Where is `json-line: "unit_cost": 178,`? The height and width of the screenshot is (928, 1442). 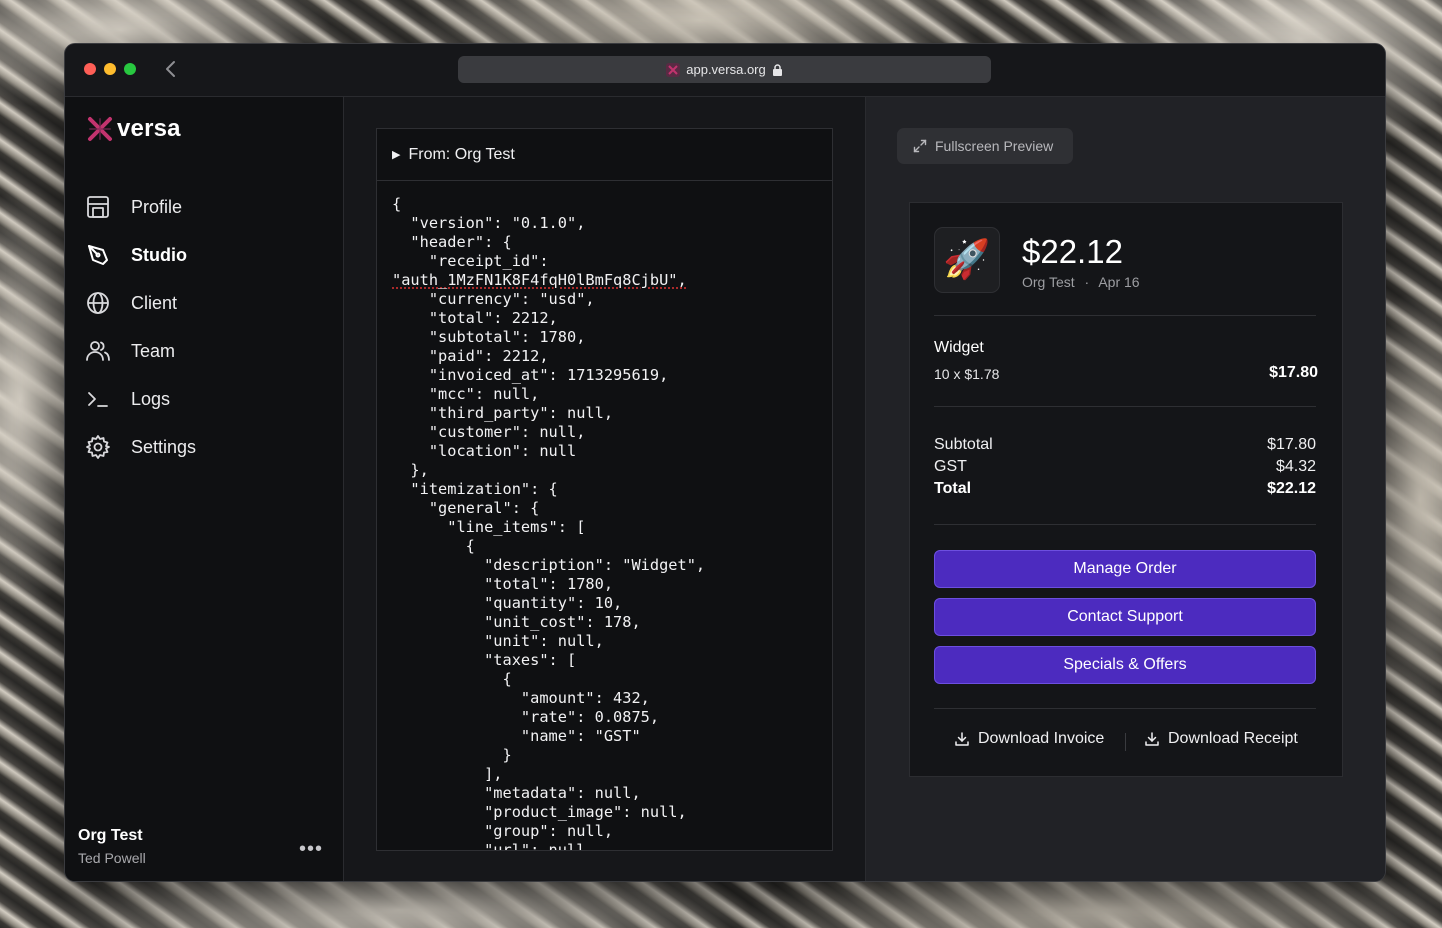 json-line: "unit_cost": 178, is located at coordinates (562, 622).